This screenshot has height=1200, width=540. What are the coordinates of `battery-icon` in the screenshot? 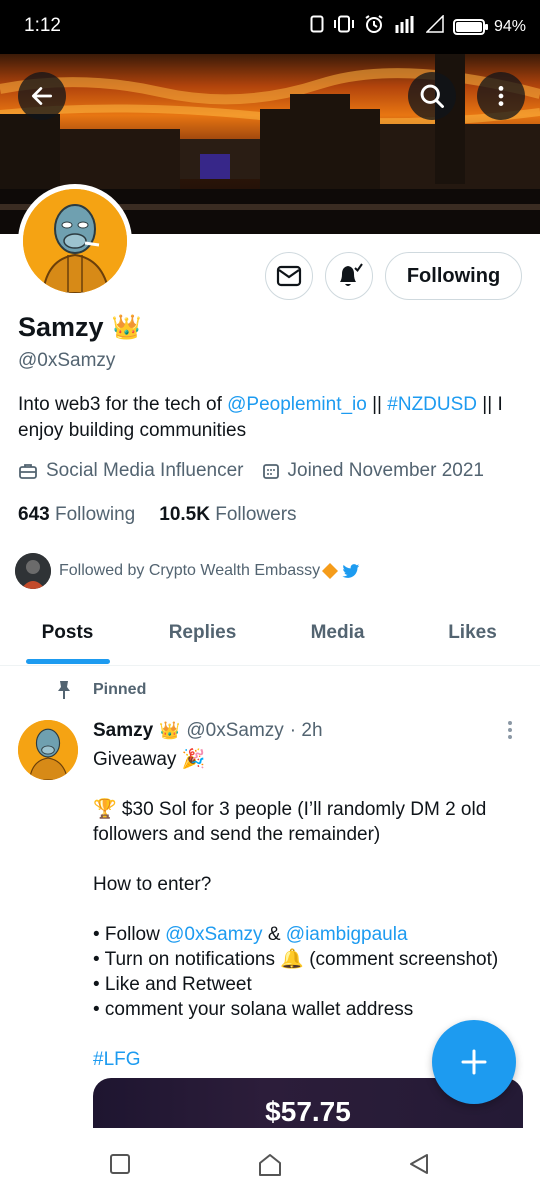 It's located at (470, 26).